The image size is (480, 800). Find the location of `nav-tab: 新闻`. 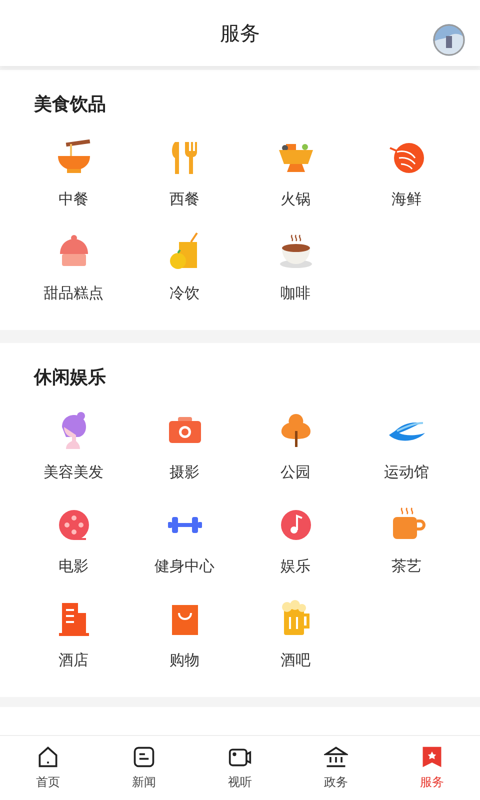

nav-tab: 新闻 is located at coordinates (144, 768).